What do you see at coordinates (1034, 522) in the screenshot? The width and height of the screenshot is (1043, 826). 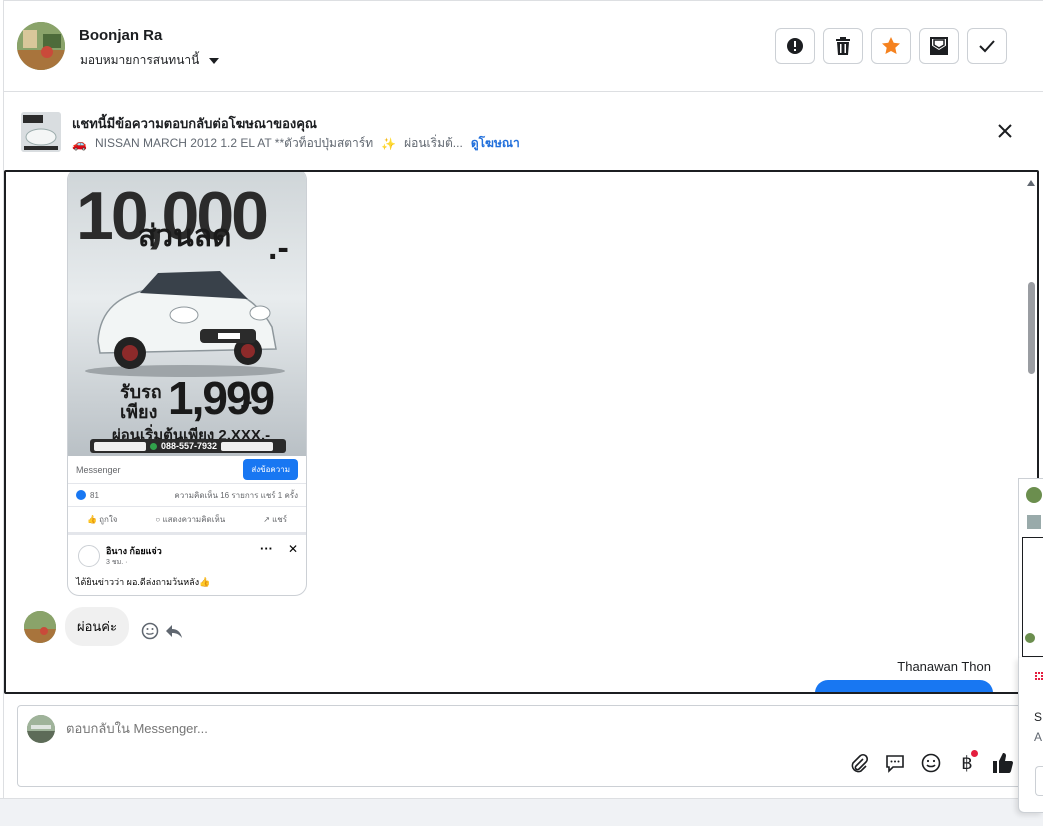 I see `secondary-chat-thumbnail` at bounding box center [1034, 522].